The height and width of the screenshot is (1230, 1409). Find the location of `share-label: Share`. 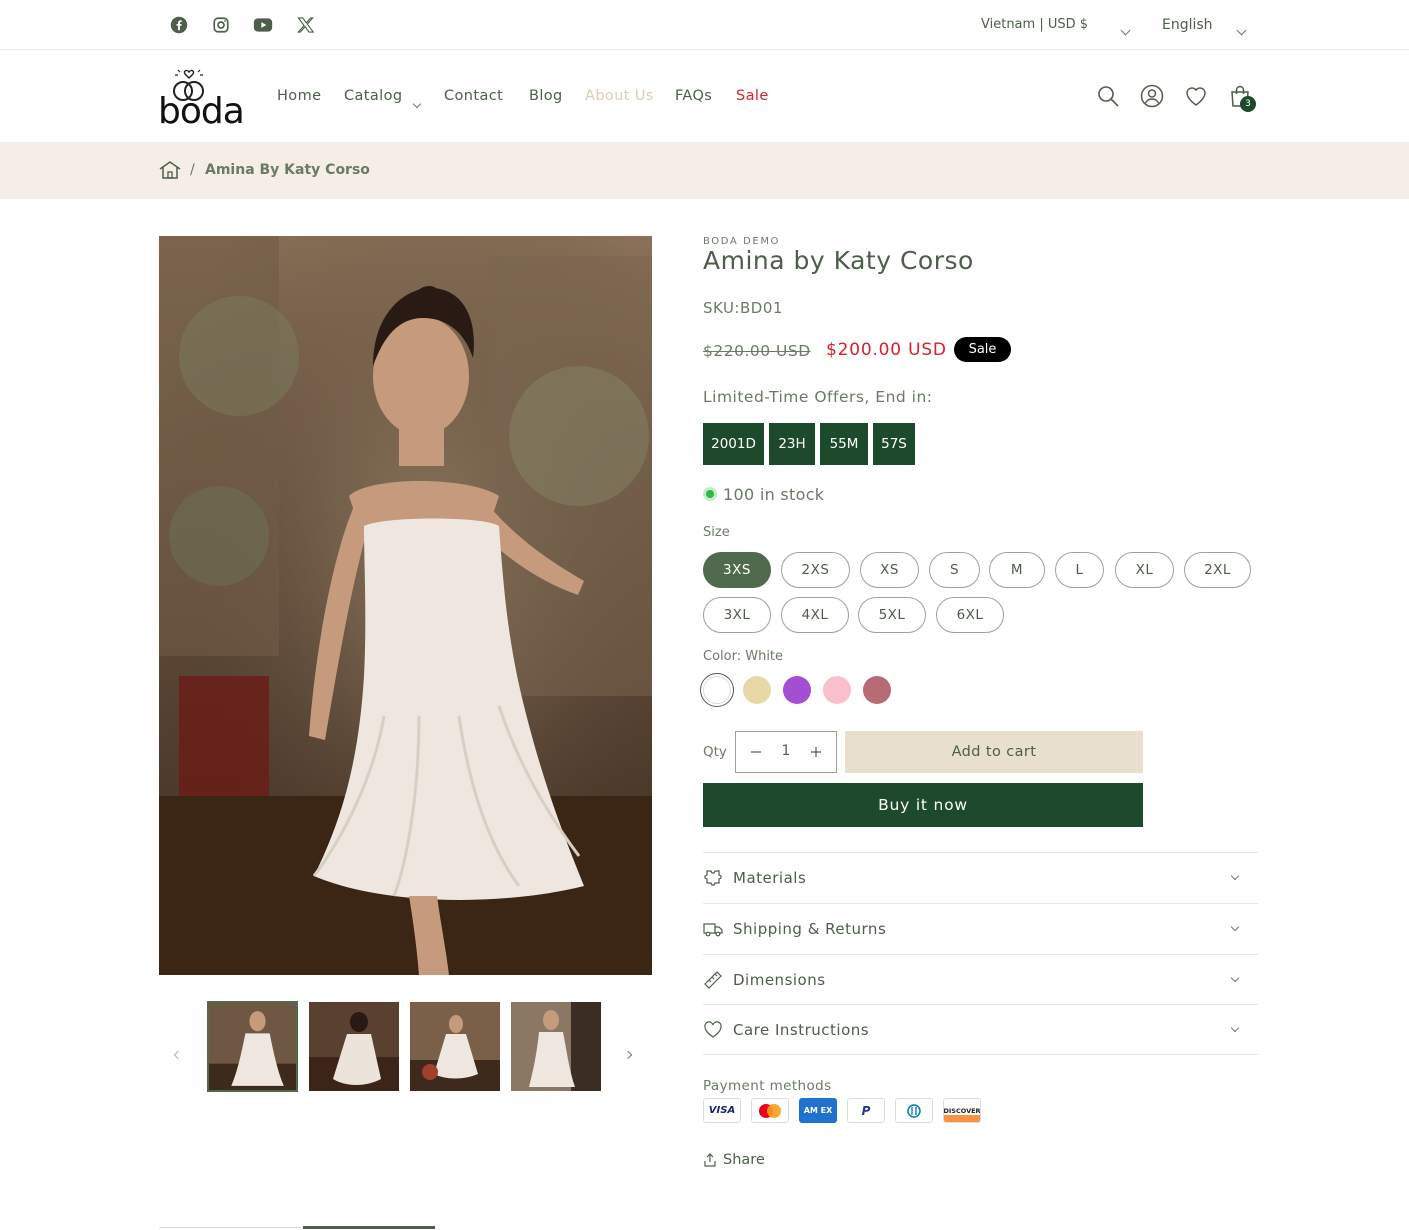

share-label: Share is located at coordinates (744, 1160).